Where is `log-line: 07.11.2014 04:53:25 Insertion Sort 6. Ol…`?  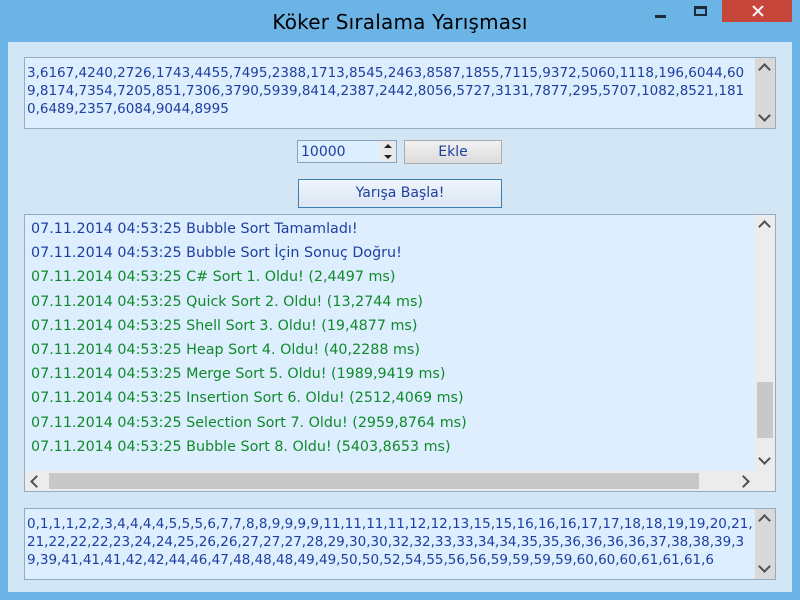
log-line: 07.11.2014 04:53:25 Insertion Sort 6. Ol… is located at coordinates (391, 398).